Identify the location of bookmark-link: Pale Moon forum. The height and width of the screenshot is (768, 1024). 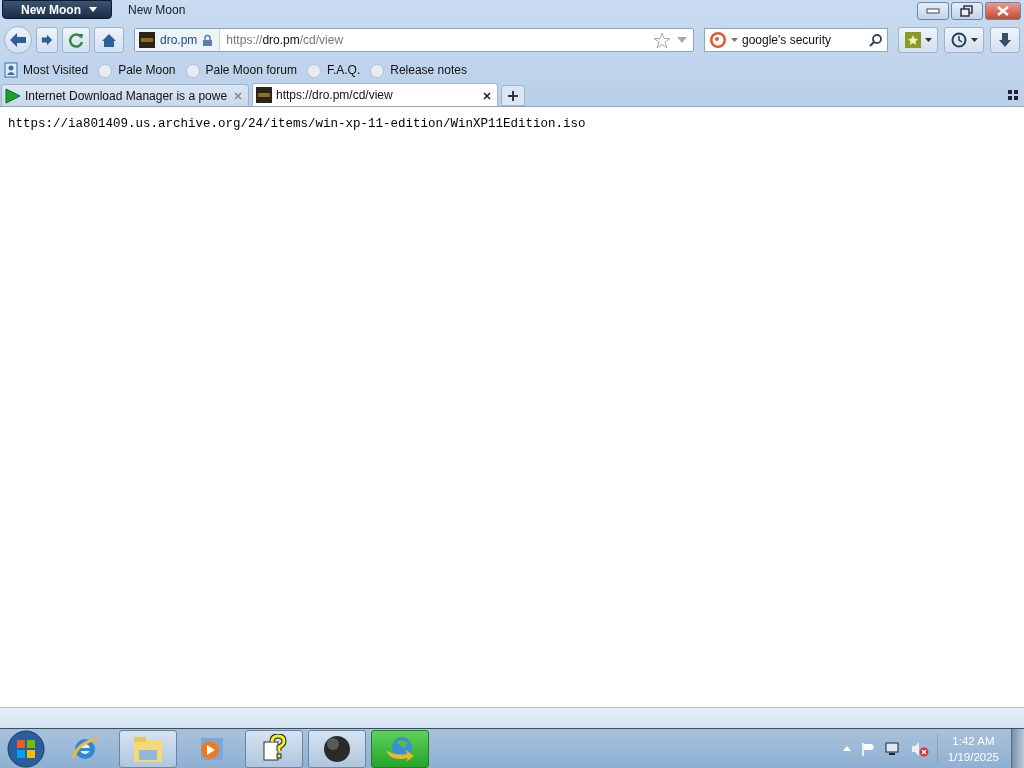
(251, 70).